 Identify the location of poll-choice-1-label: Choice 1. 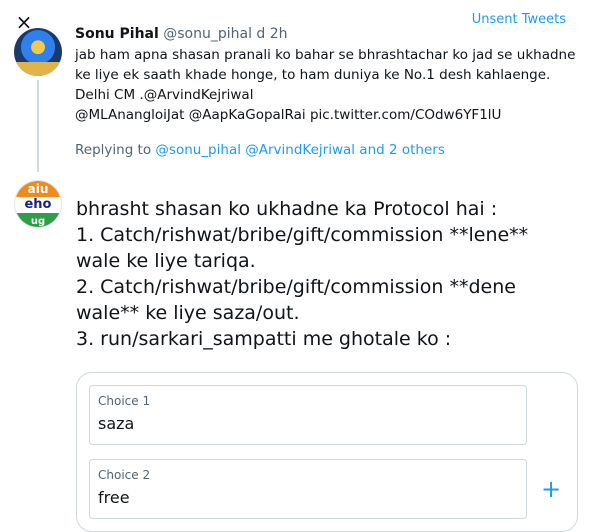
(124, 401).